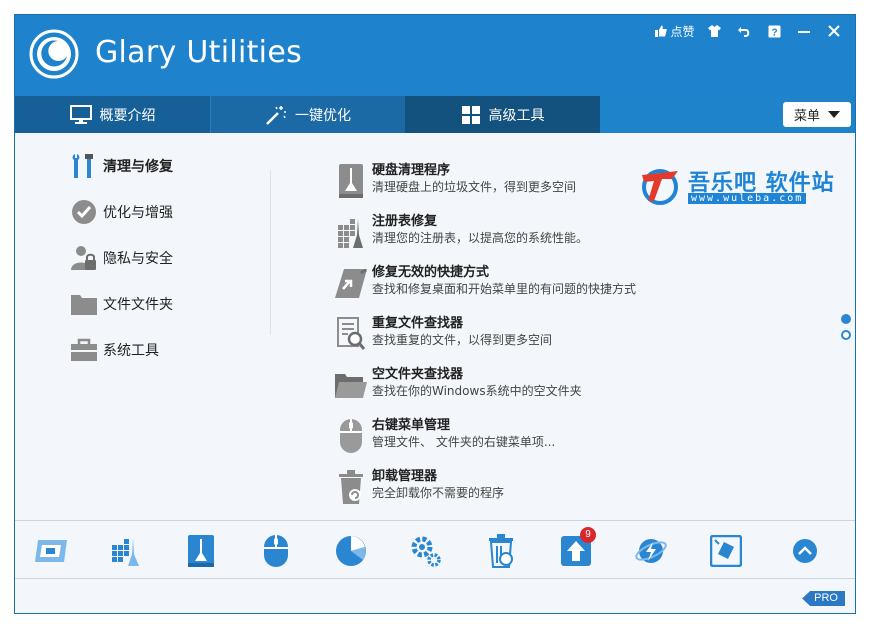 This screenshot has width=870, height=628. I want to click on like-button: 点赞, so click(675, 31).